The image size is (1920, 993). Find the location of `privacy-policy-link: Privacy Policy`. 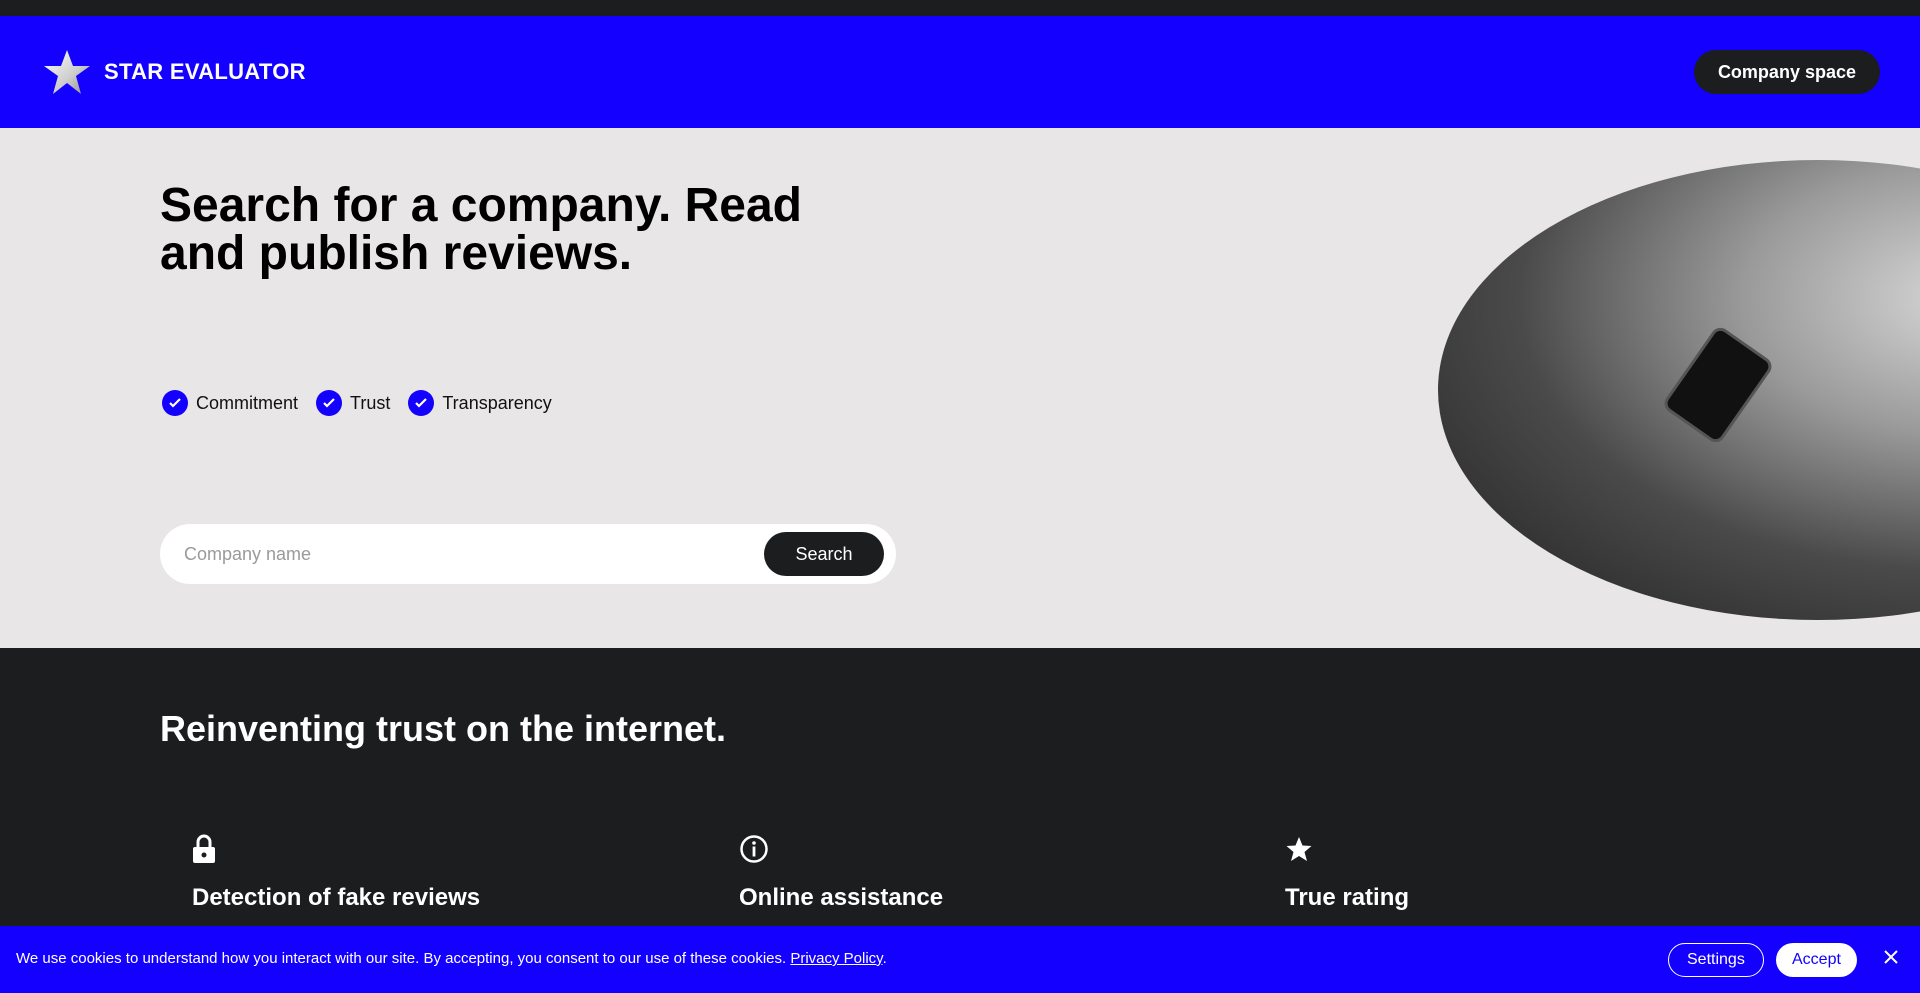

privacy-policy-link: Privacy Policy is located at coordinates (836, 958).